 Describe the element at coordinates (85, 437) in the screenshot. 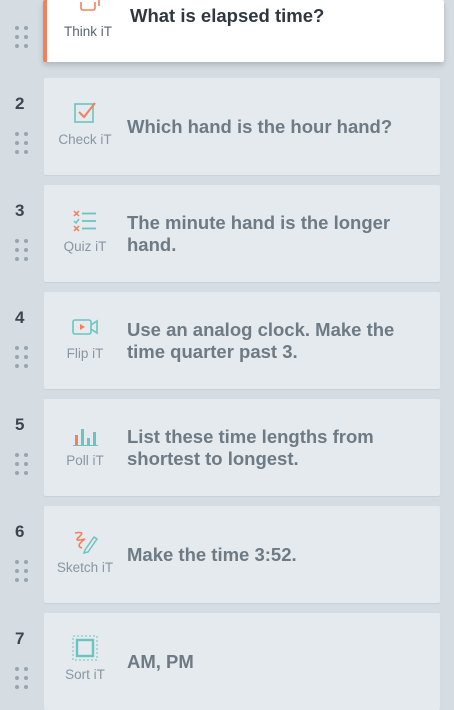

I see `poll-icon` at that location.